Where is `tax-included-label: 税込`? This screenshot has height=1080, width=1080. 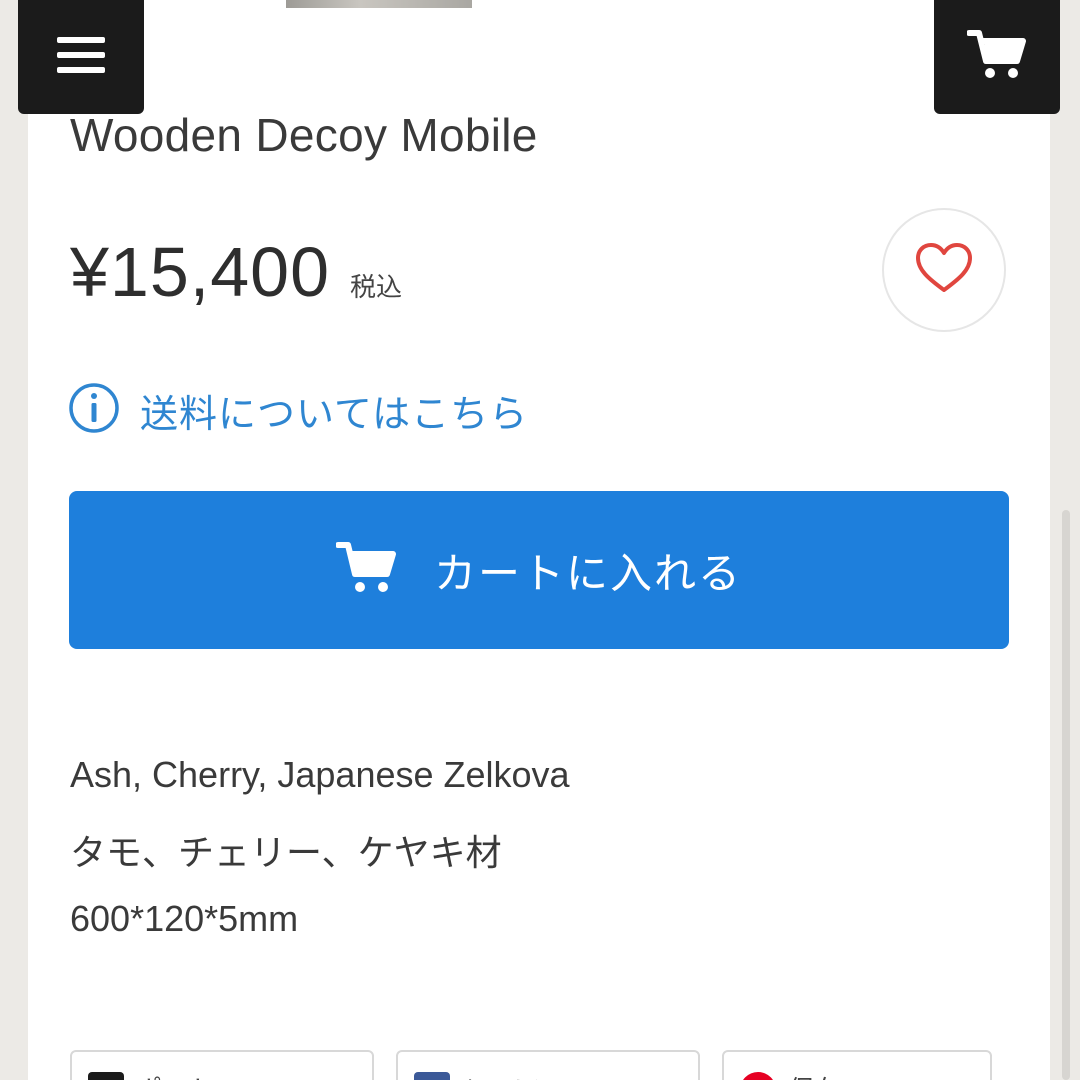
tax-included-label: 税込 is located at coordinates (376, 287).